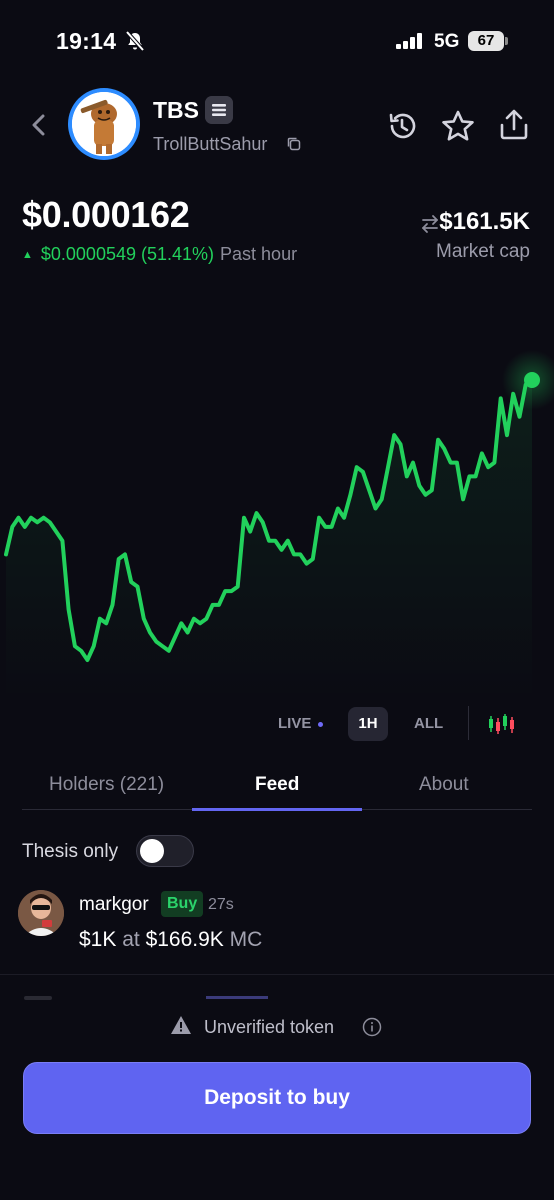 The height and width of the screenshot is (1200, 554). Describe the element at coordinates (246, 939) in the screenshot. I see `trade-mc-suffix: MC` at that location.